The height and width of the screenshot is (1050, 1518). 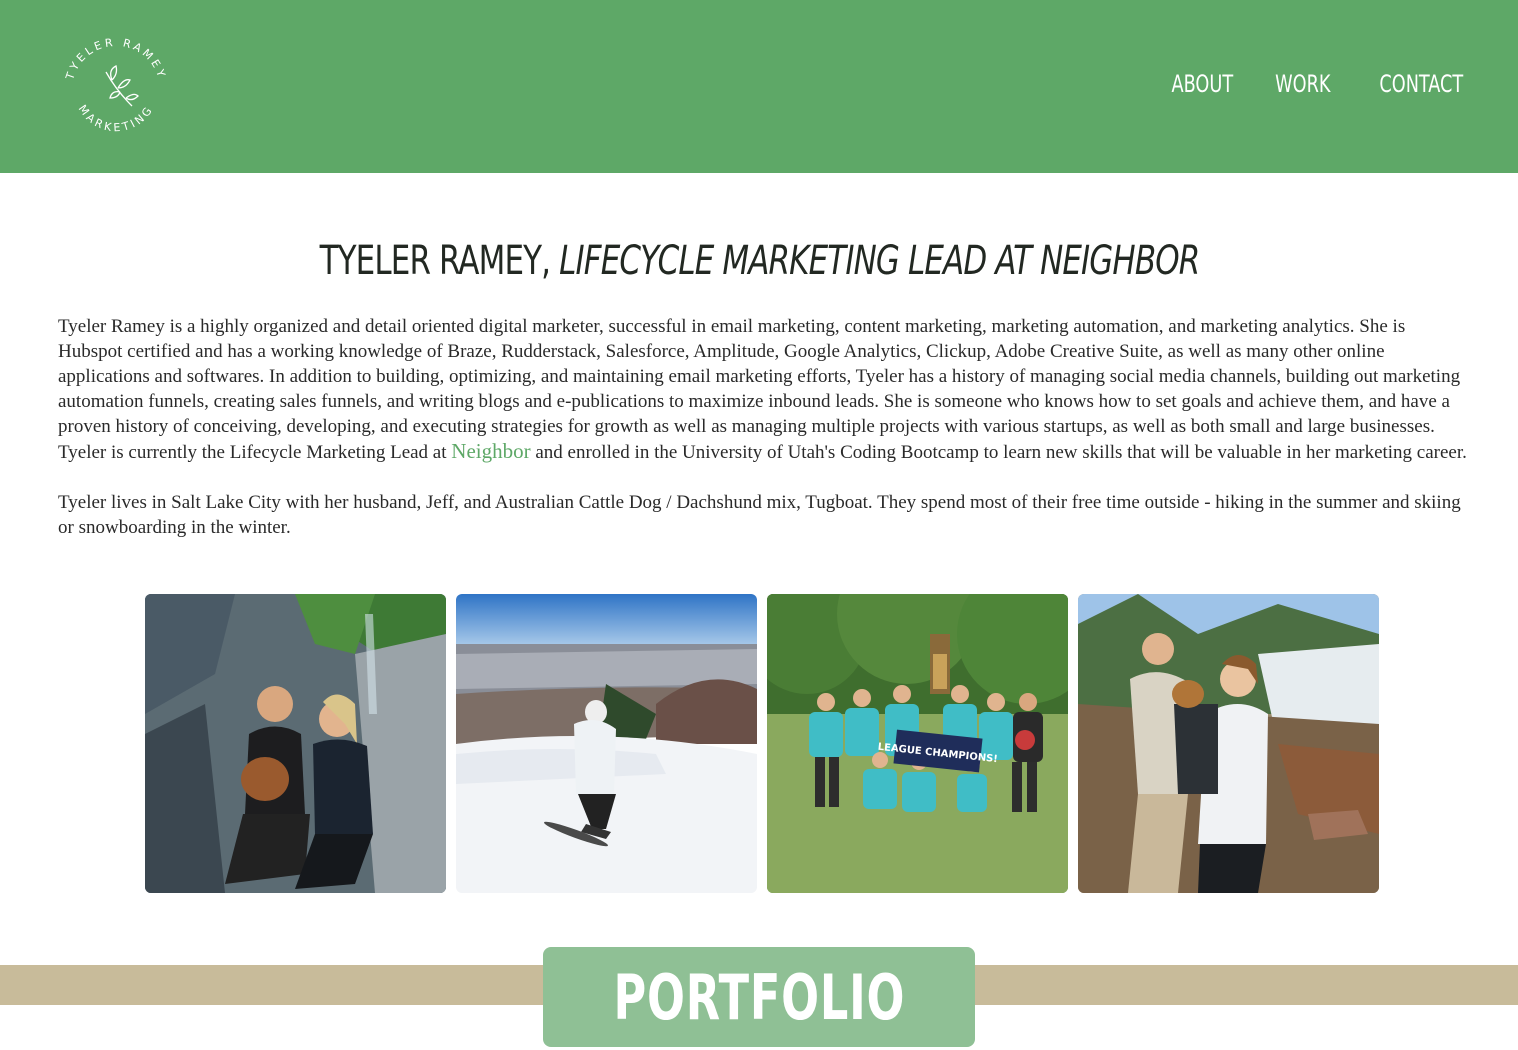 I want to click on logo-emblem: TYELER RAMEY MARKETING, so click(x=114, y=85).